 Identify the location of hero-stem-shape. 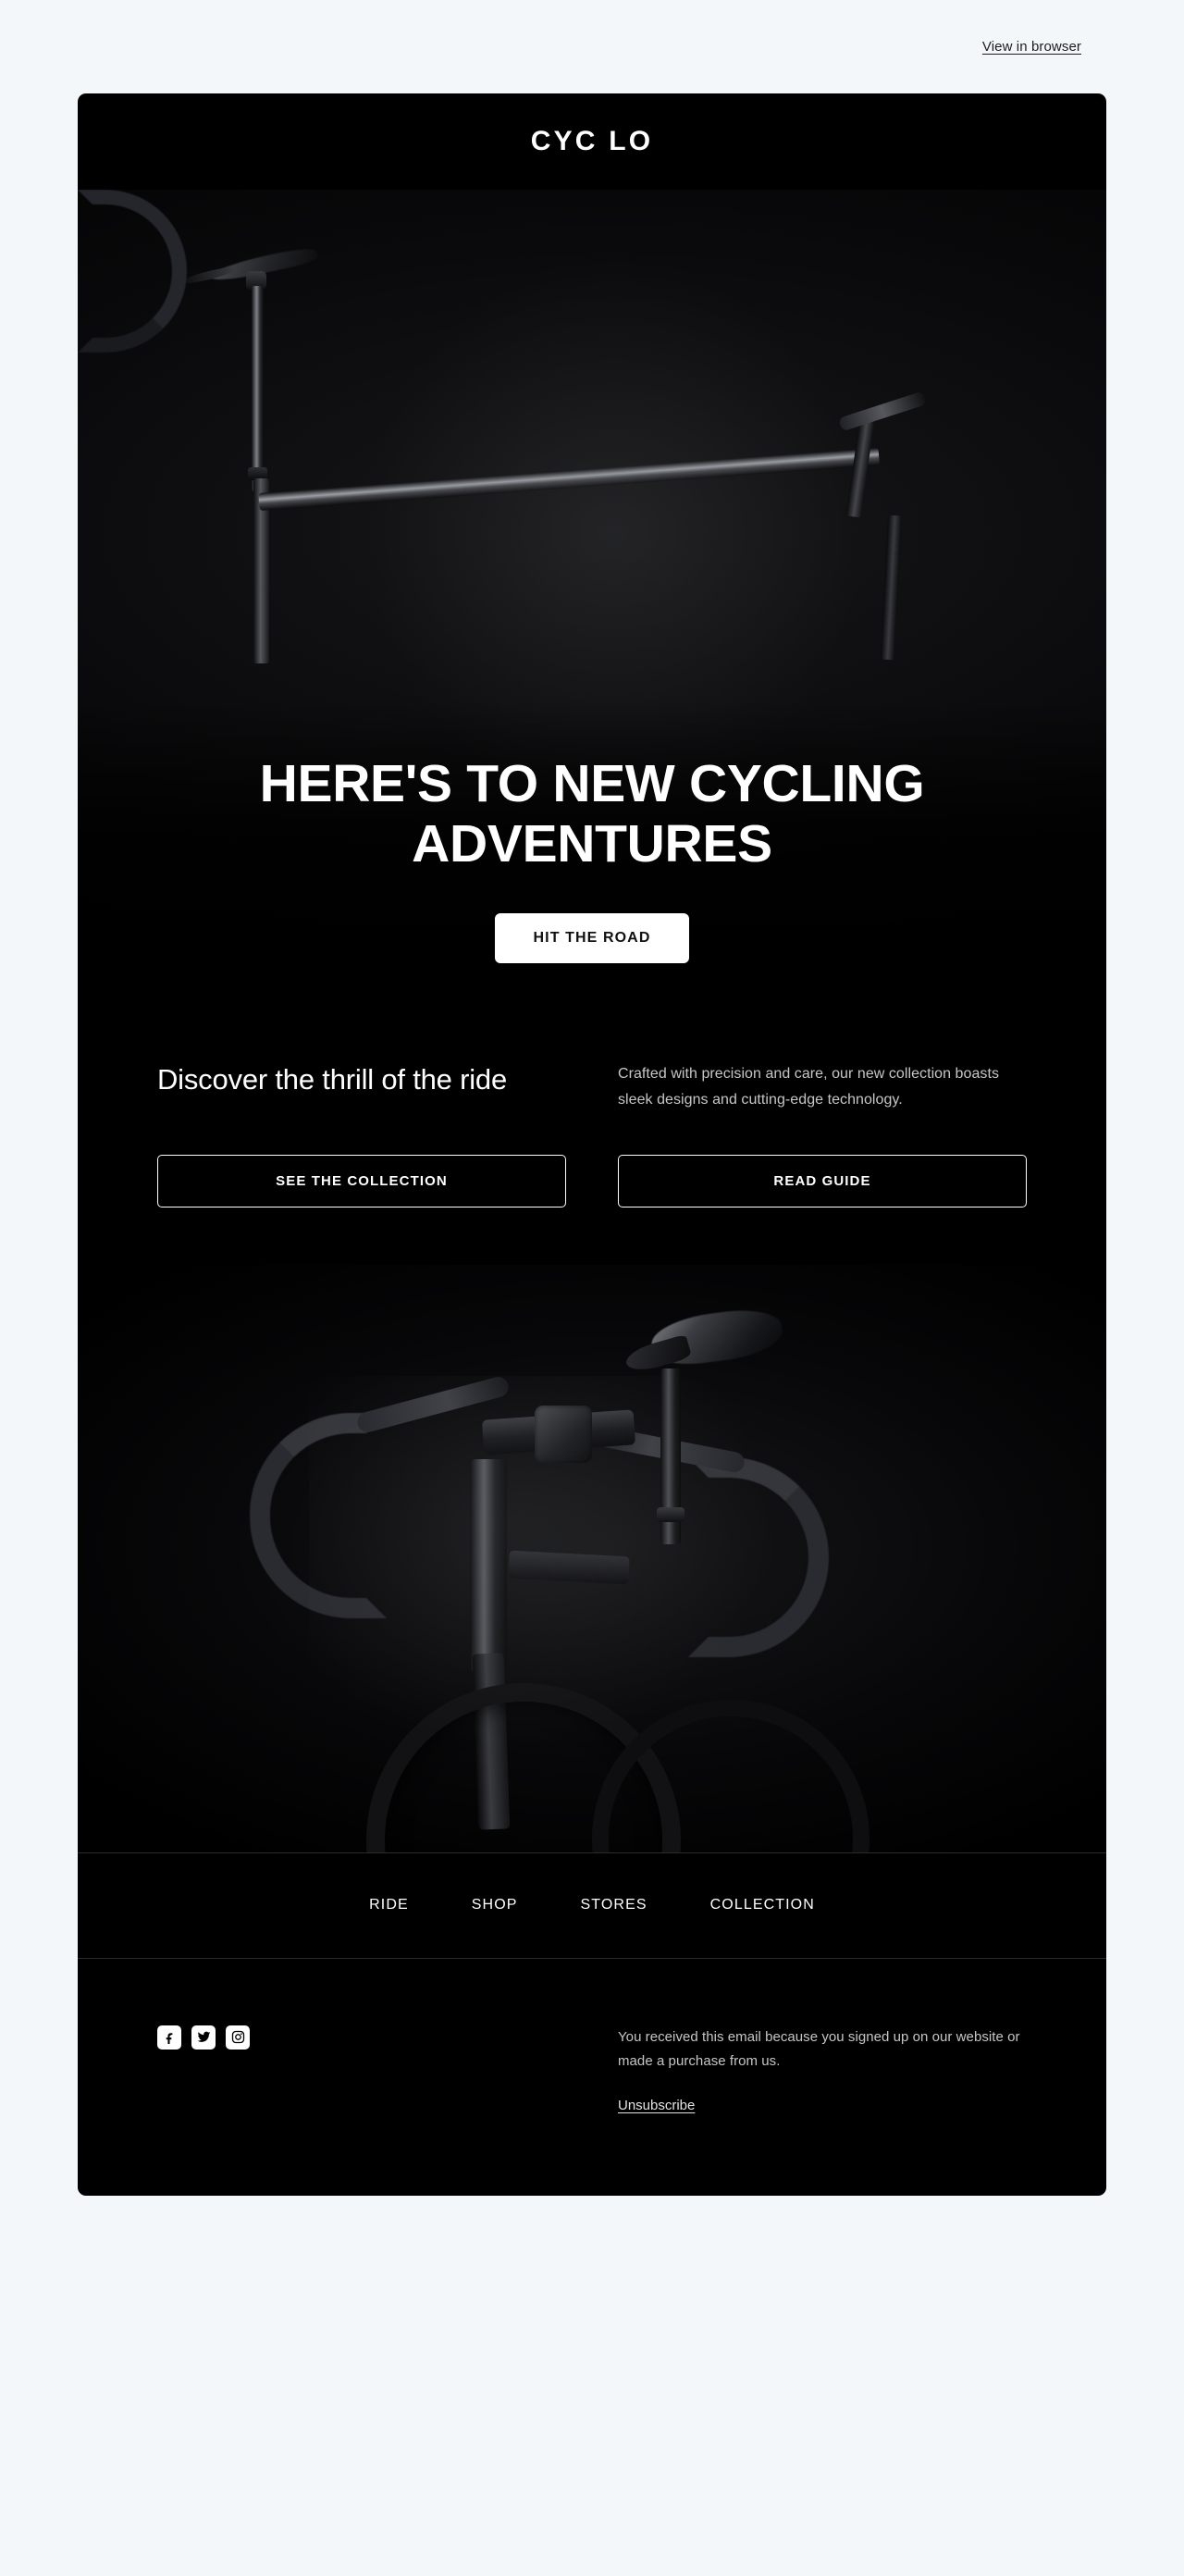
(860, 468).